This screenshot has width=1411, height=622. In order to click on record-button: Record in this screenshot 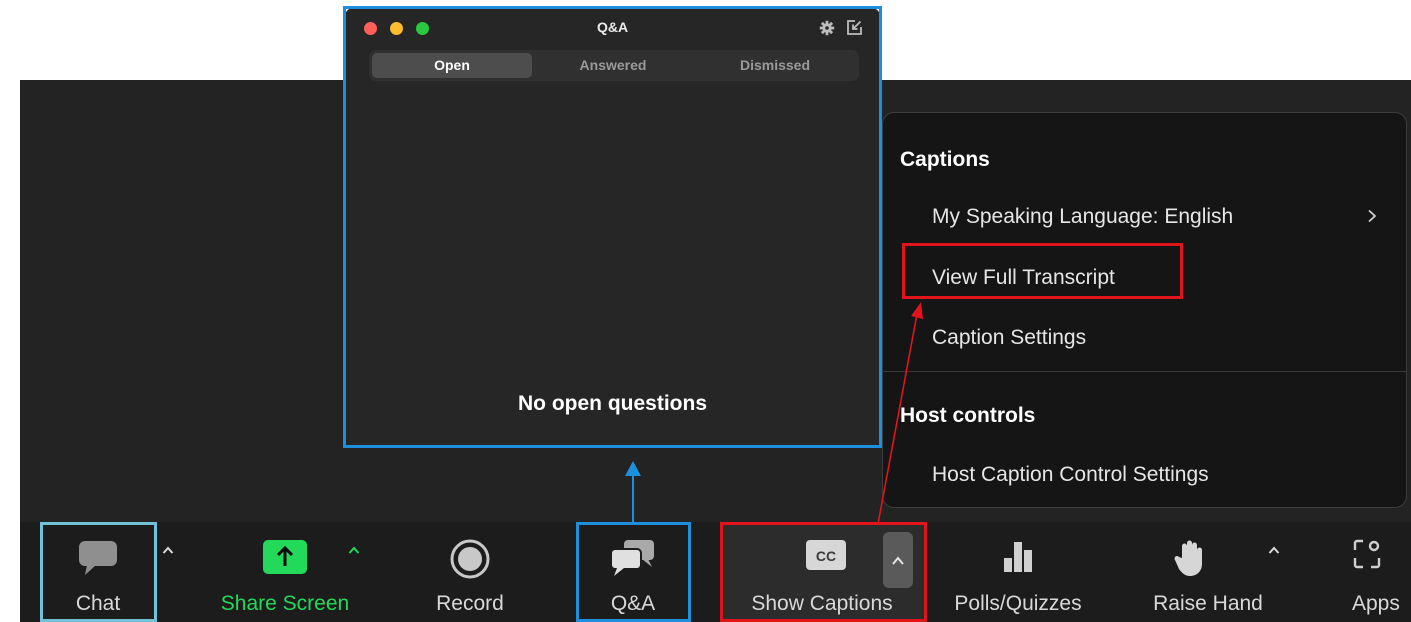, I will do `click(470, 572)`.